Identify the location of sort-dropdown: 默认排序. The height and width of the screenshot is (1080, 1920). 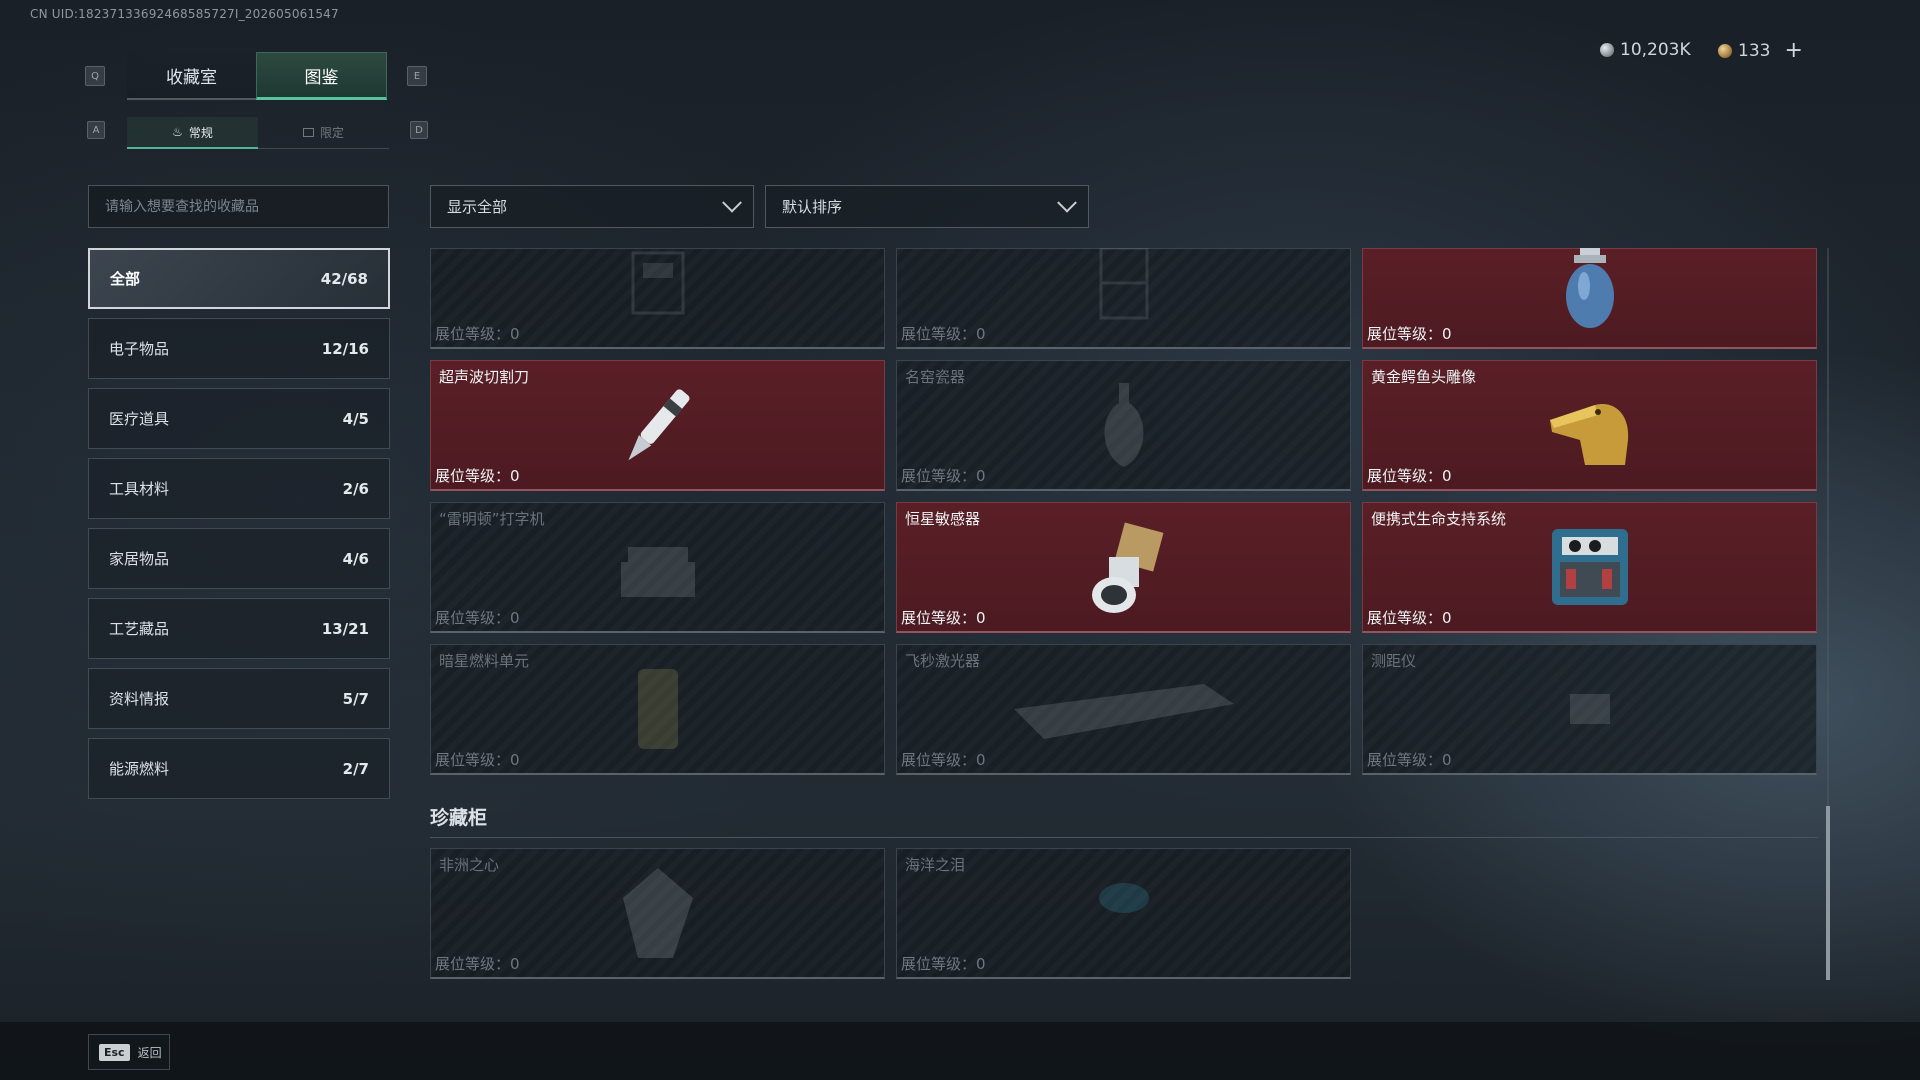
(927, 206).